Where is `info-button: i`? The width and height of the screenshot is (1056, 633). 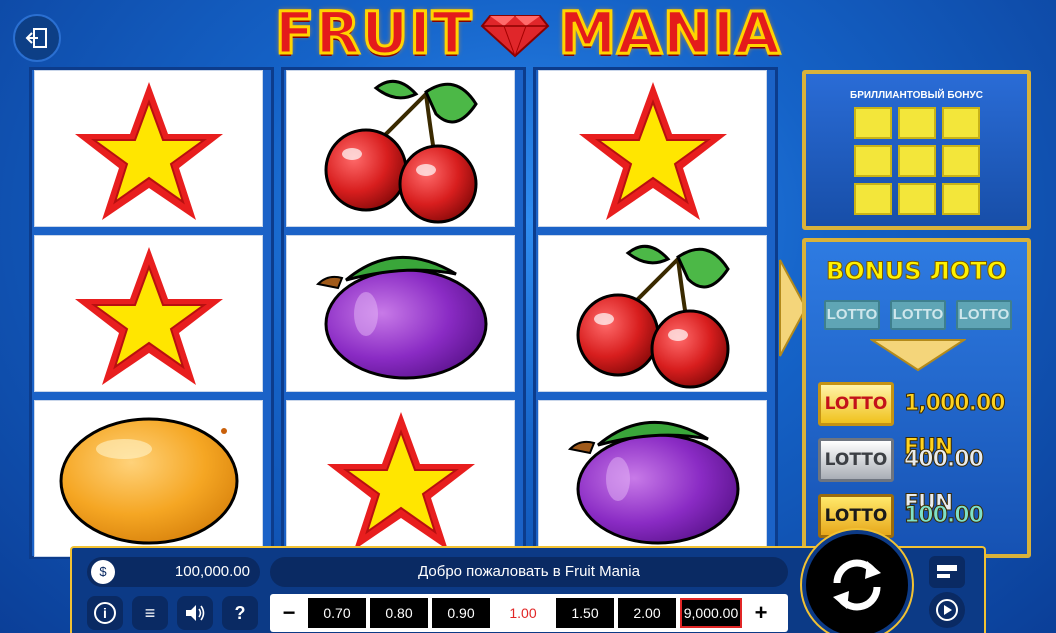 info-button: i is located at coordinates (105, 613).